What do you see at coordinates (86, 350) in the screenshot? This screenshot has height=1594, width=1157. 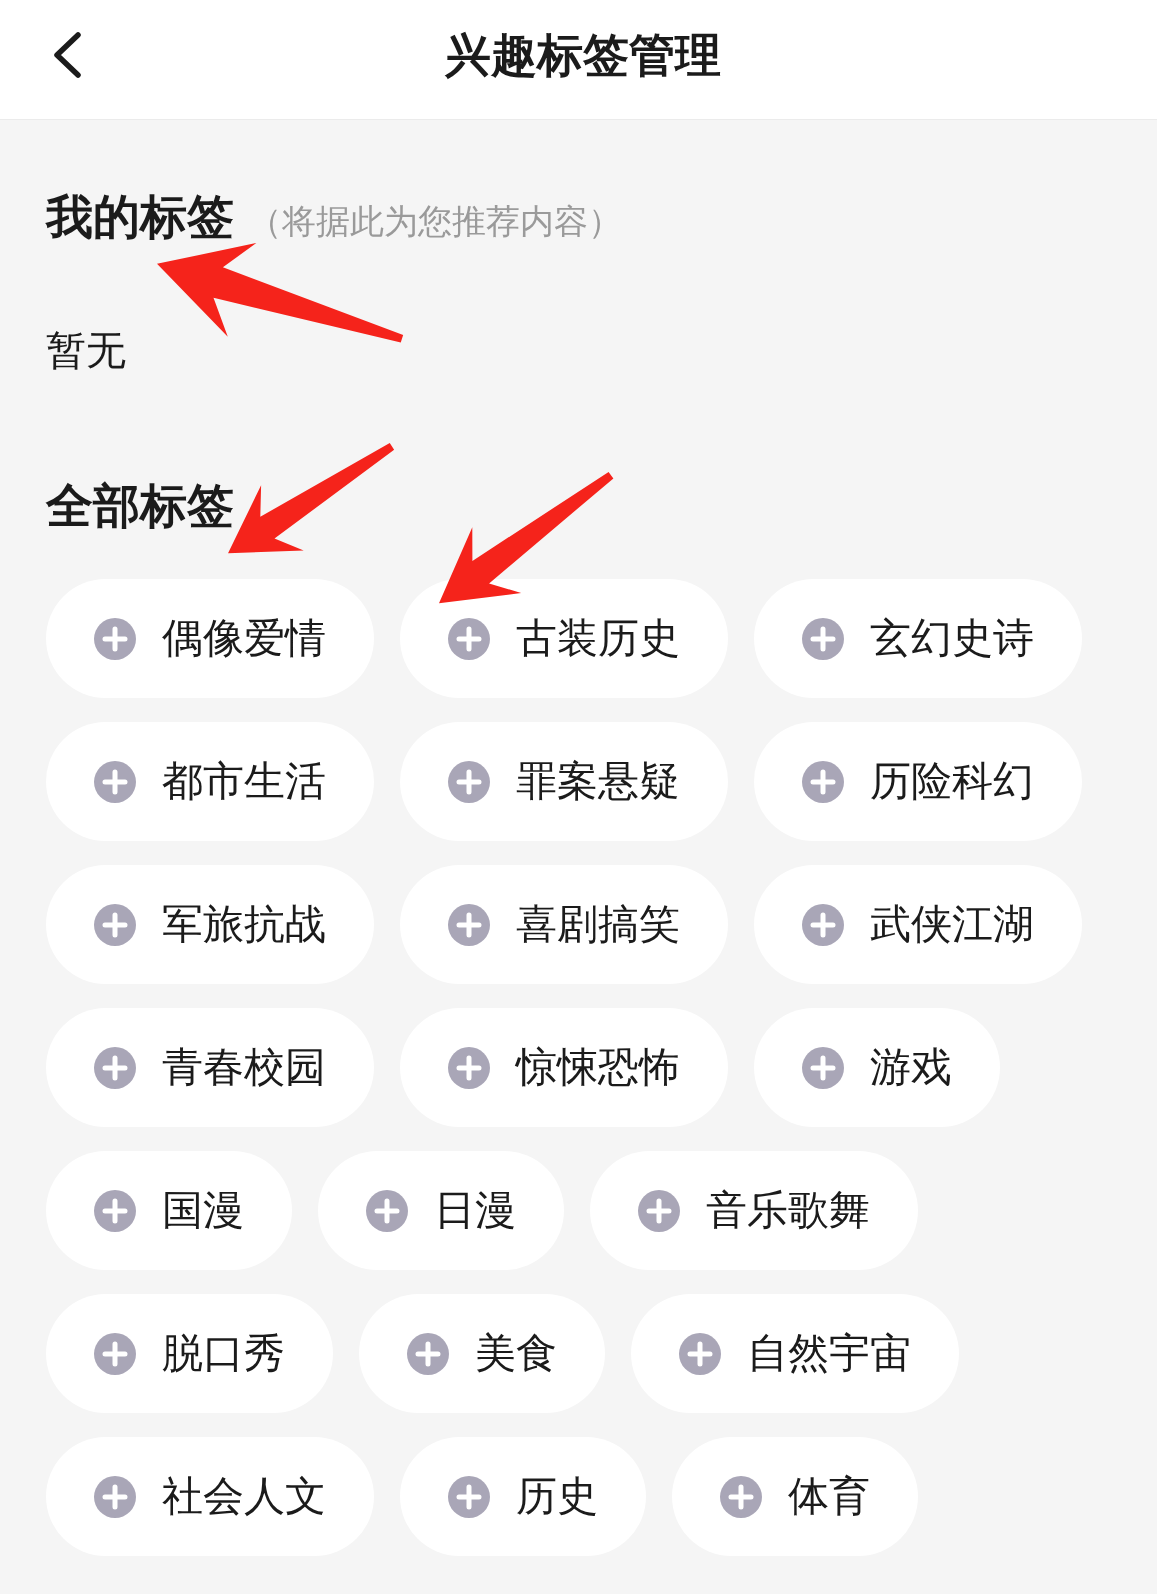 I see `empty-text: 暂无` at bounding box center [86, 350].